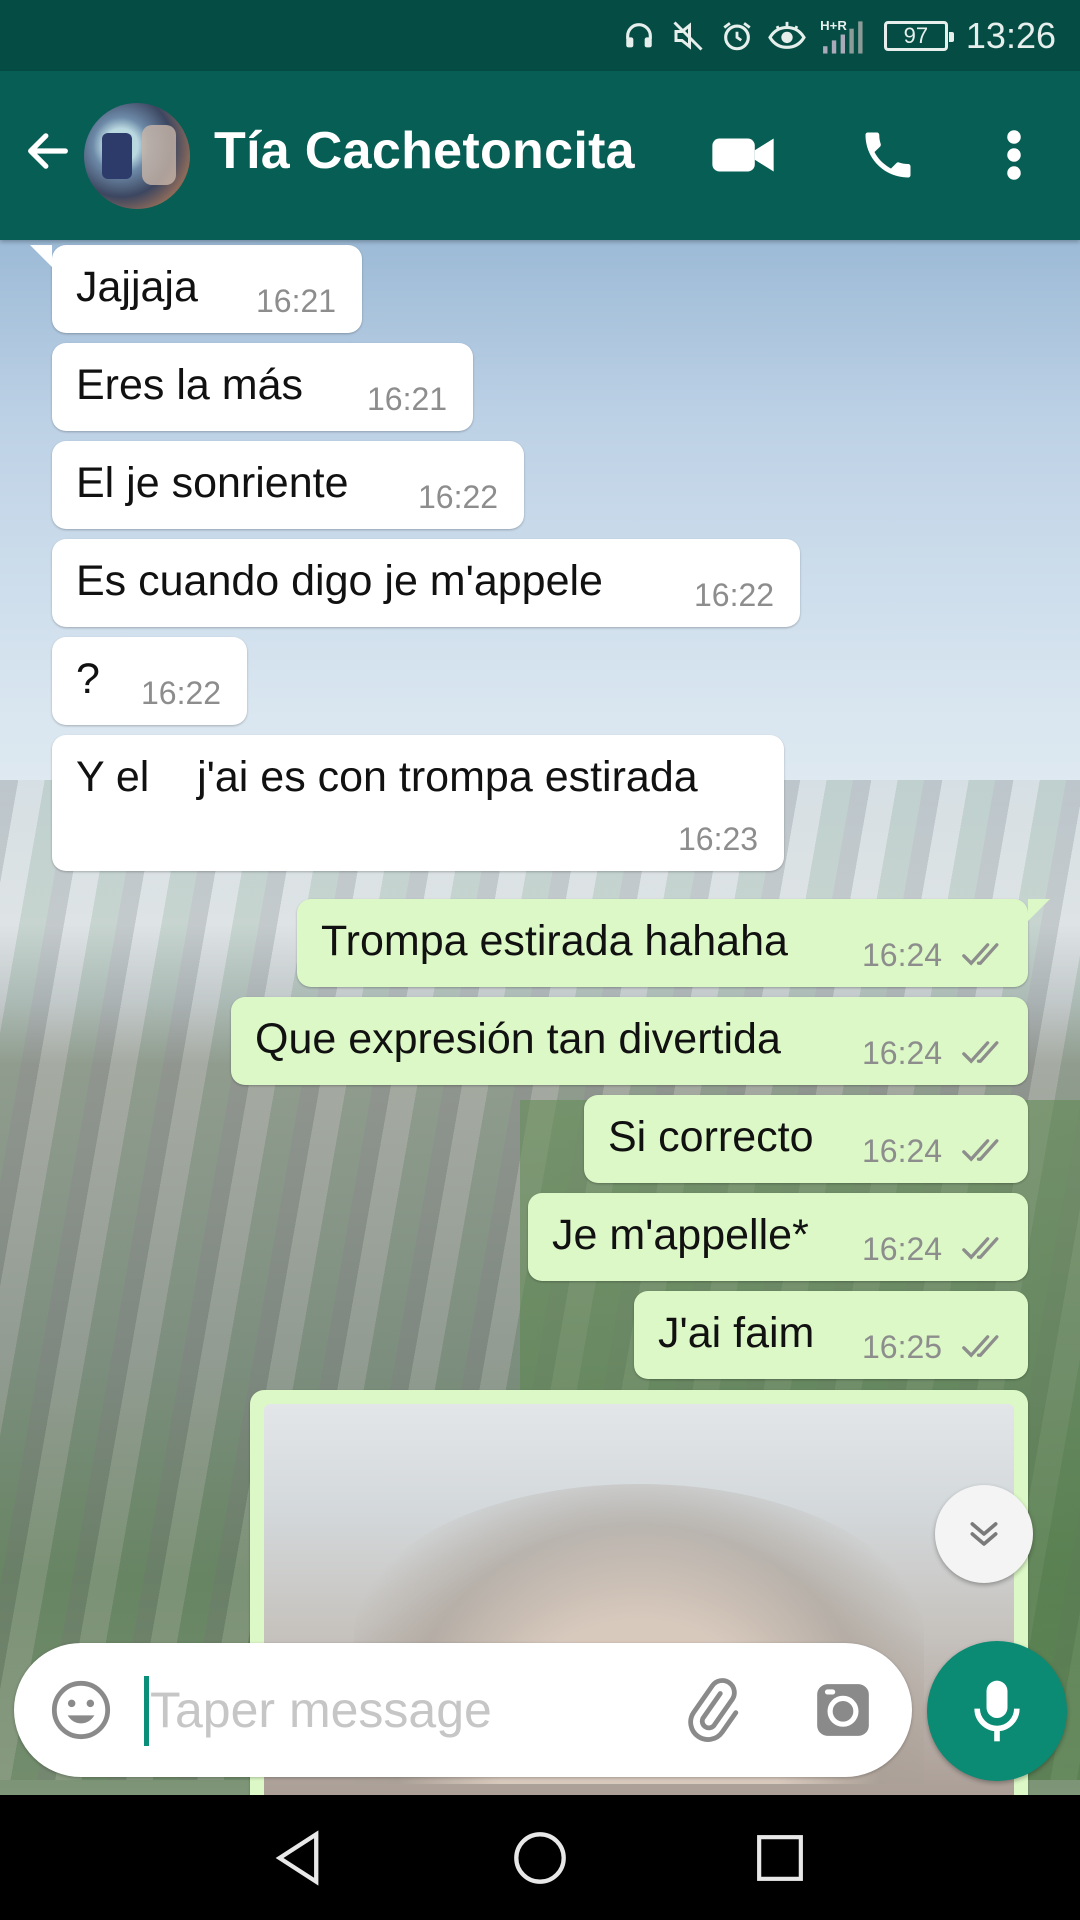  I want to click on mute-icon, so click(688, 36).